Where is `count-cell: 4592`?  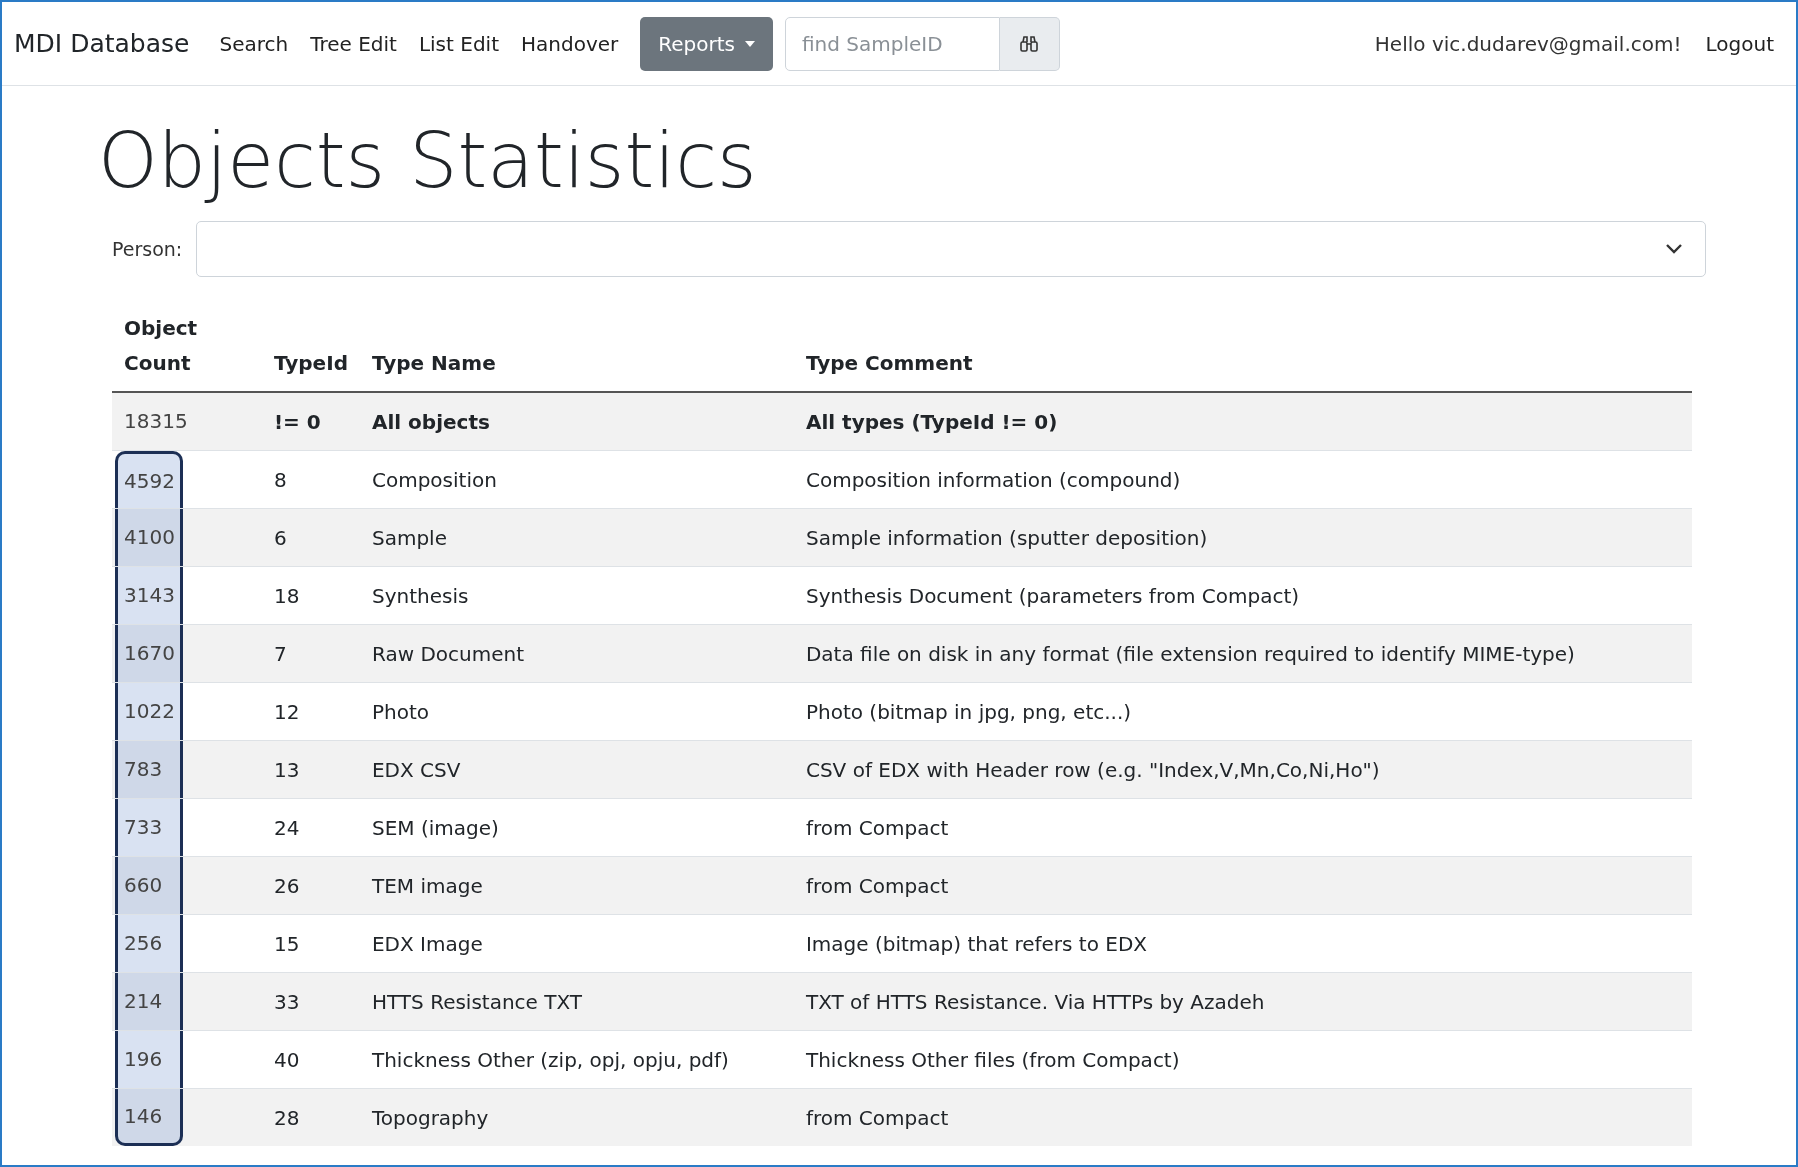 count-cell: 4592 is located at coordinates (149, 479).